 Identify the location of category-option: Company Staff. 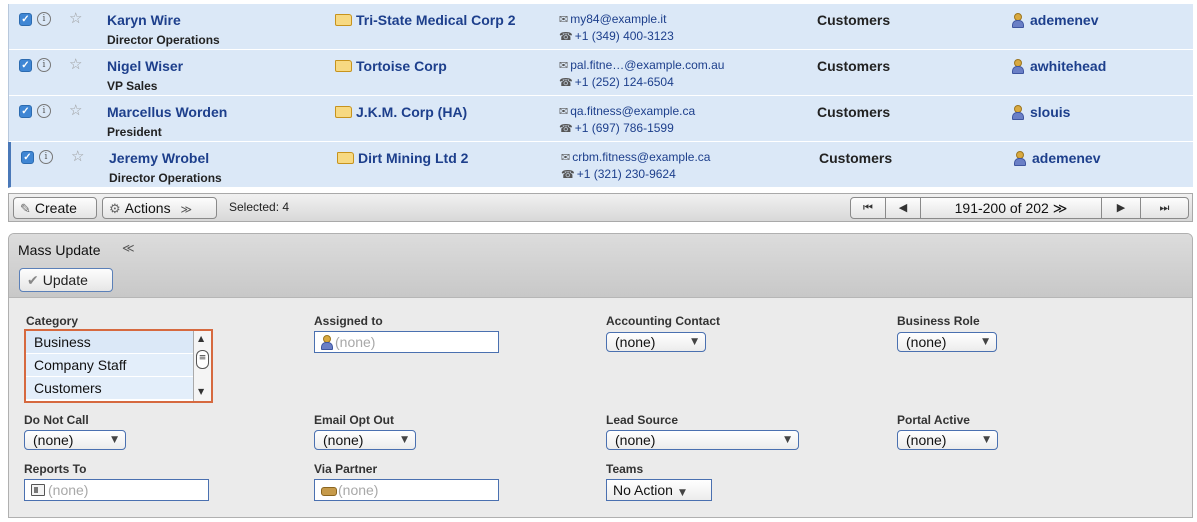
(109, 365).